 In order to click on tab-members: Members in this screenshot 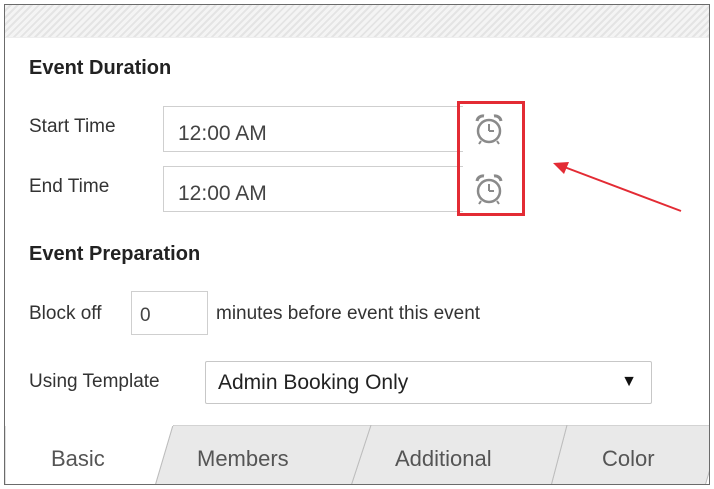, I will do `click(243, 459)`.